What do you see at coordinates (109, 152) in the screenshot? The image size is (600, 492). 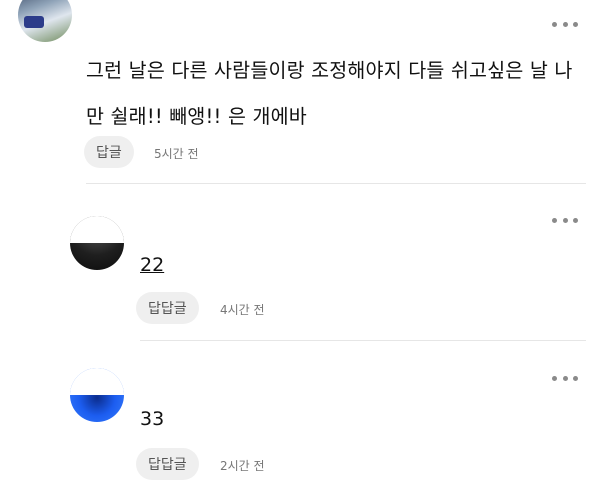 I see `reply-button: 답글` at bounding box center [109, 152].